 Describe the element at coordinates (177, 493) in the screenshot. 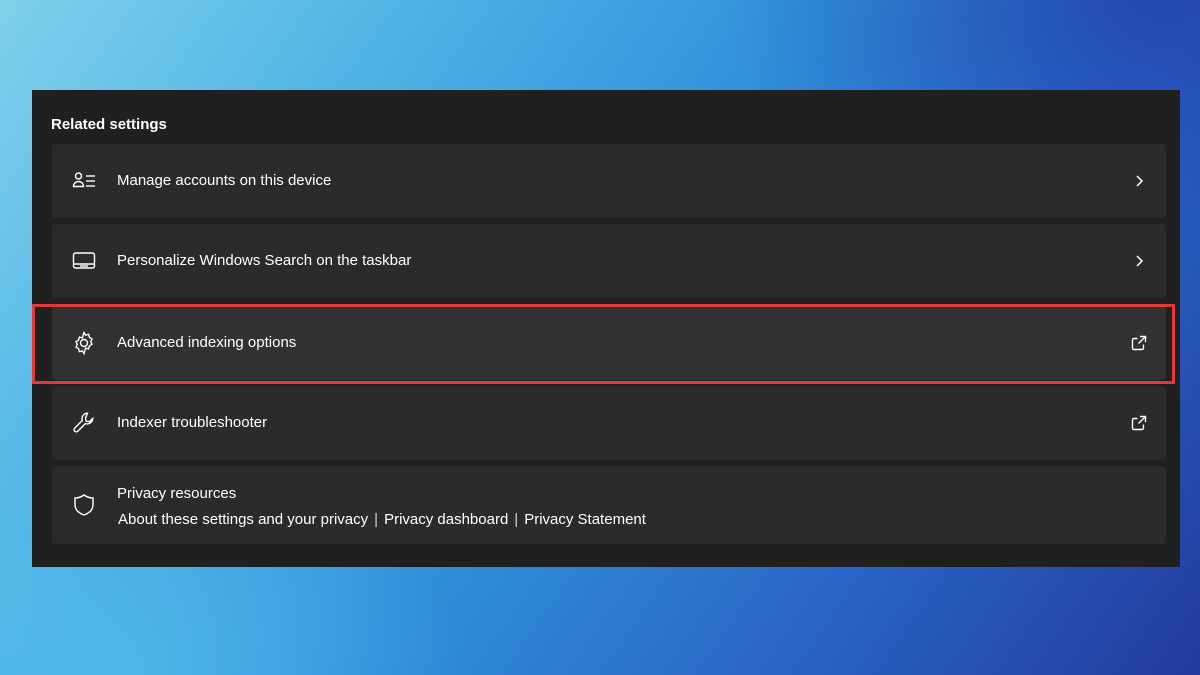

I see `privacy-resources-title: Privacy resources` at that location.